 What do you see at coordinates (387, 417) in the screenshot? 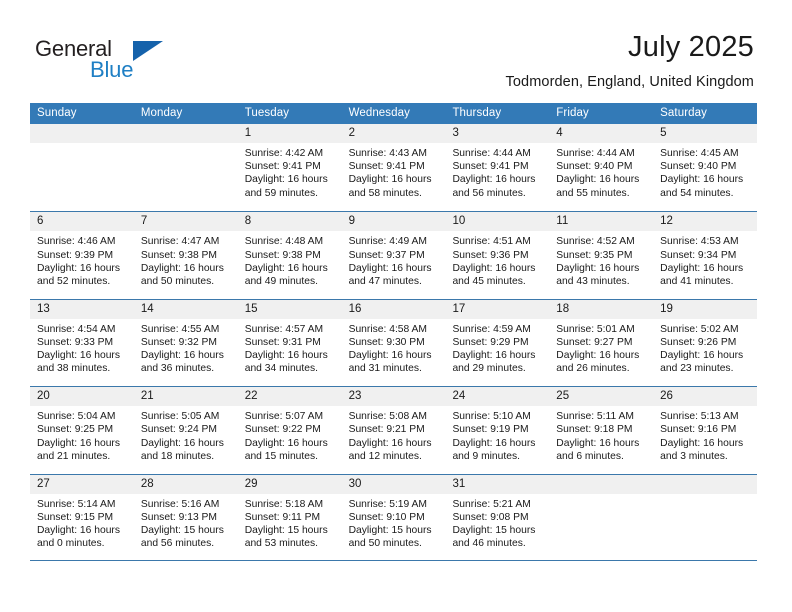
I see `sunrise-text: Sunrise: 5:08 AM` at bounding box center [387, 417].